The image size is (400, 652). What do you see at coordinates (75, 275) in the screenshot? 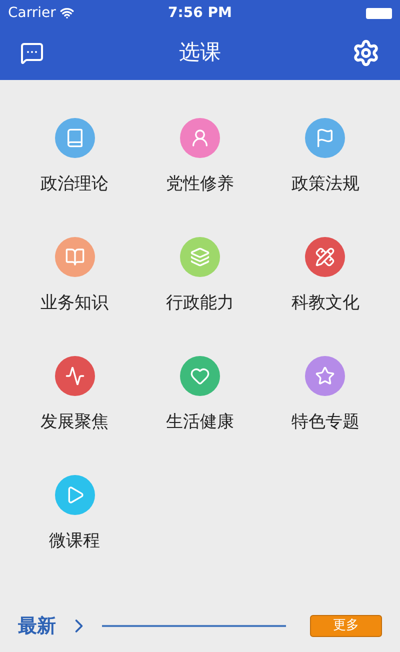
I see `category-item: 业务知识` at bounding box center [75, 275].